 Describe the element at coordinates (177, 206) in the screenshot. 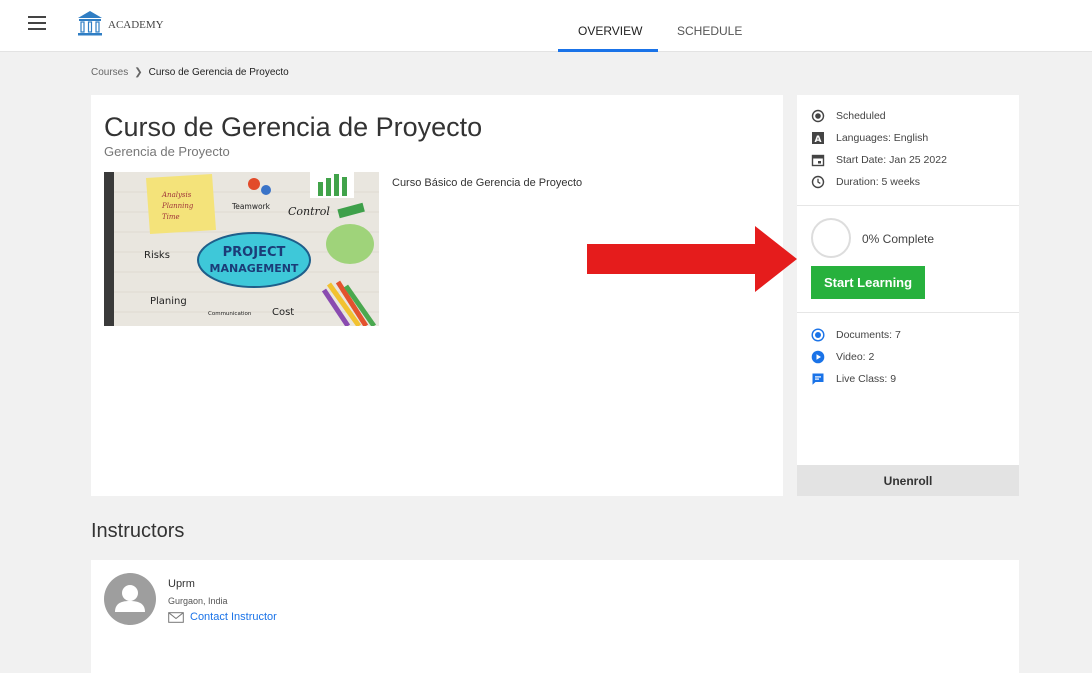

I see `note-text-planning: Planning` at that location.